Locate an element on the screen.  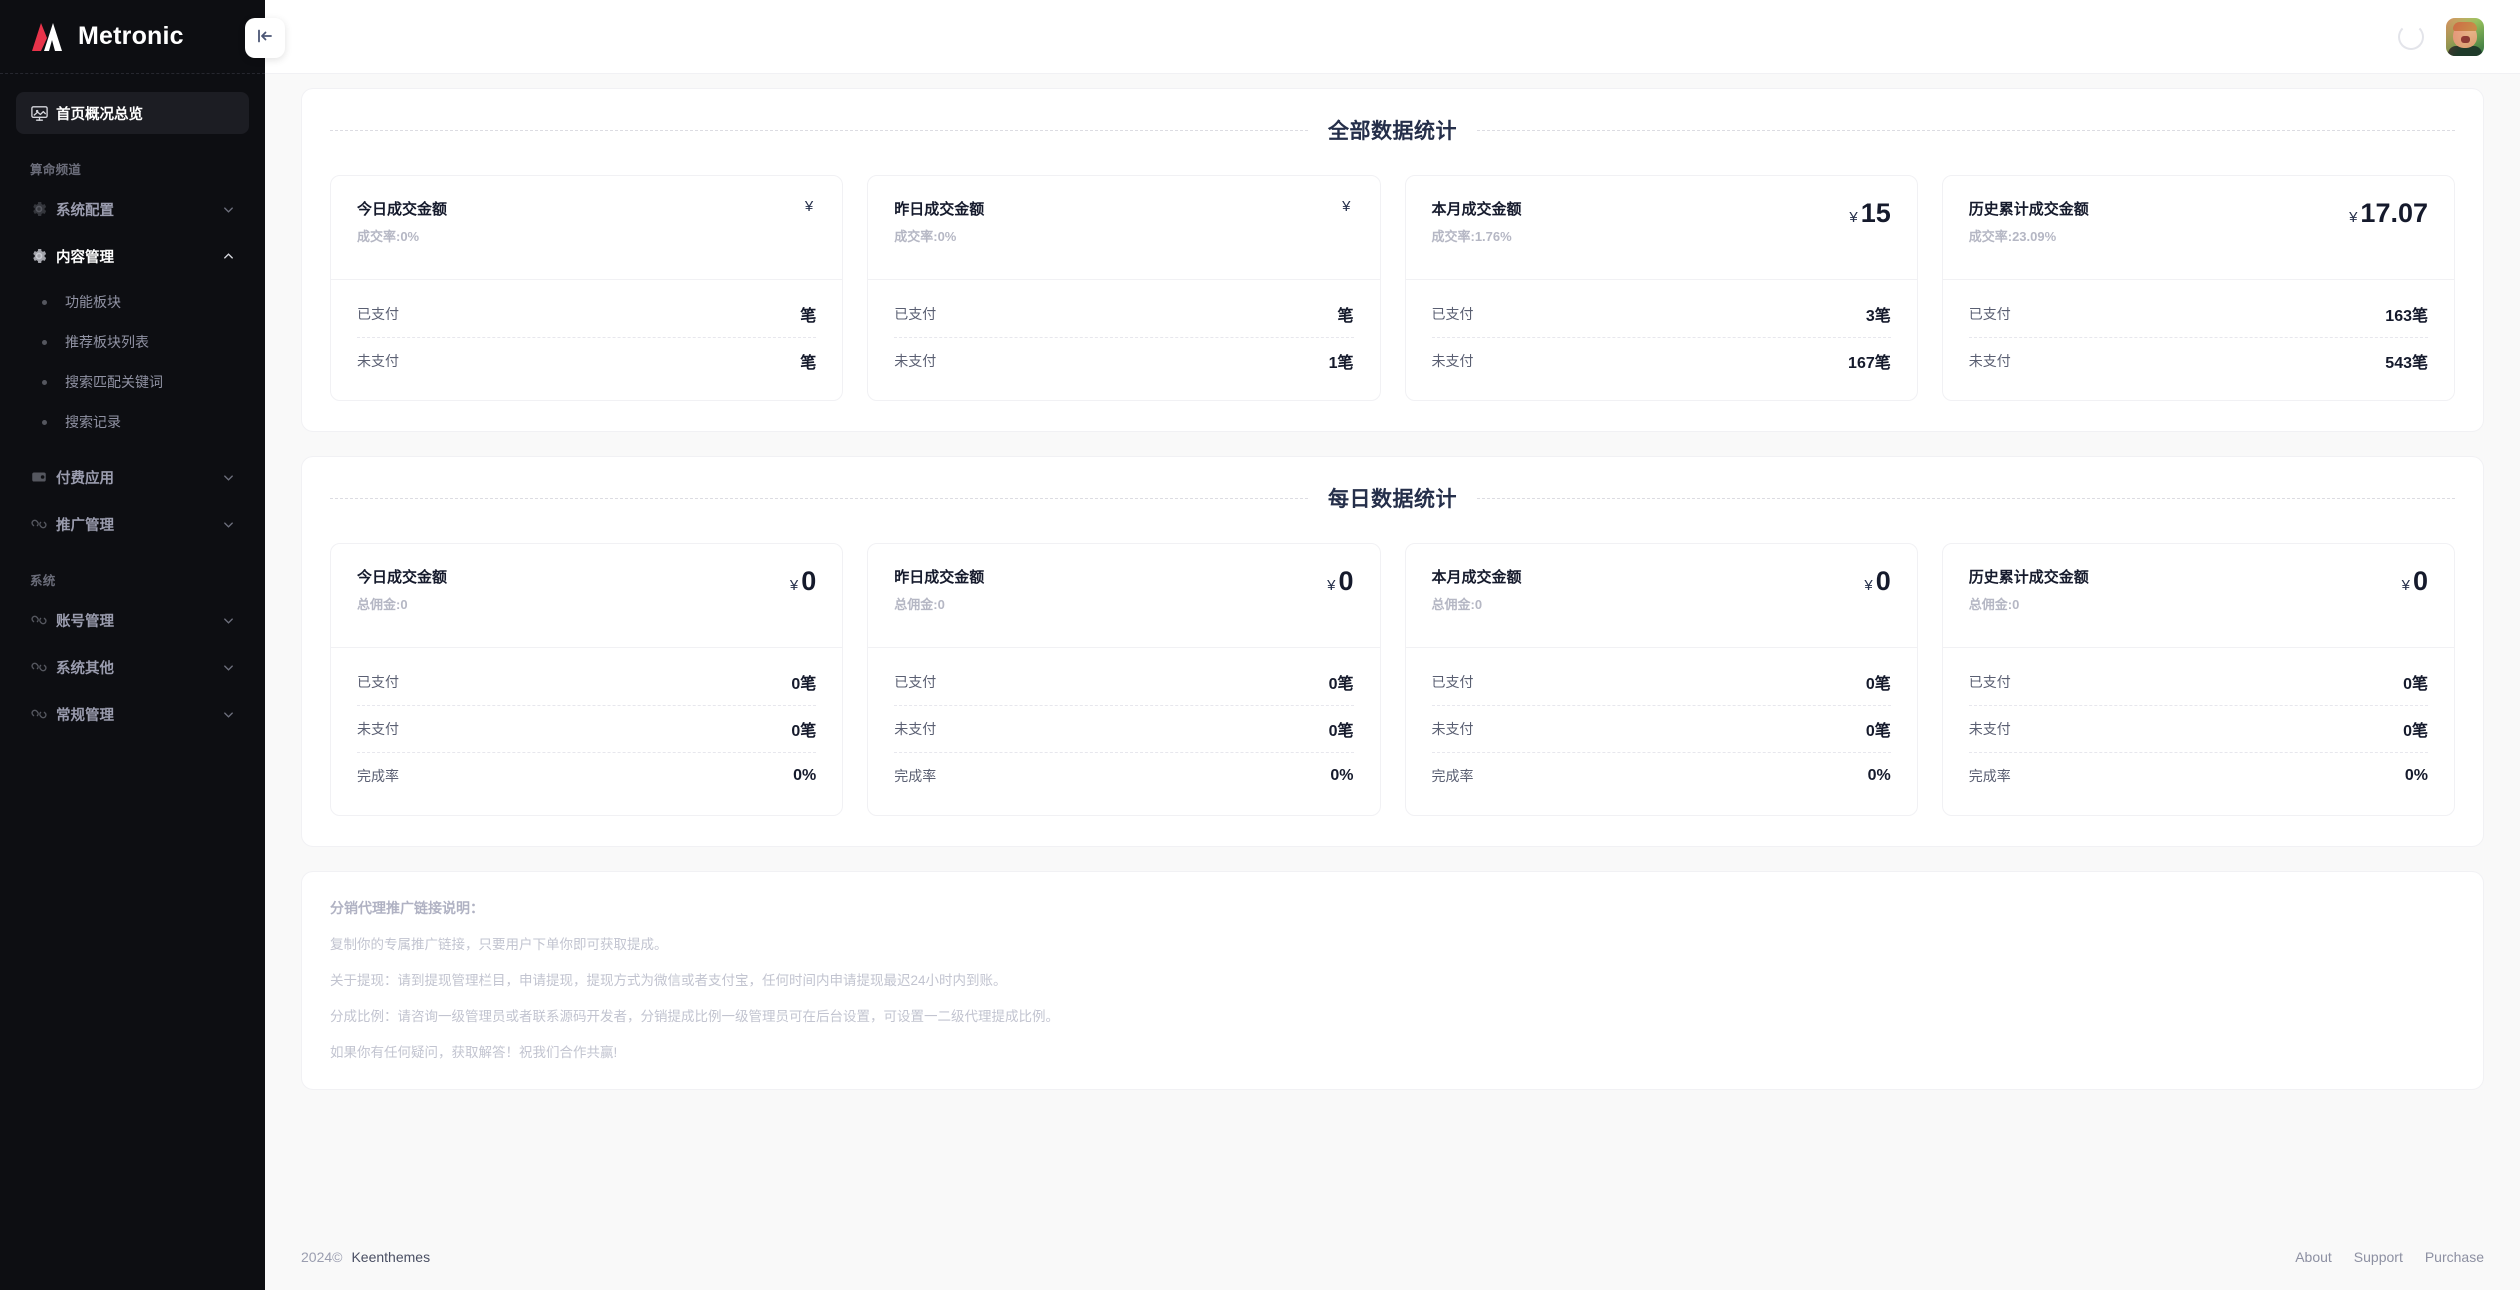
stat-card-head: 昨日成交金额 总佣金:0 ¥ 0 is located at coordinates (1124, 596).